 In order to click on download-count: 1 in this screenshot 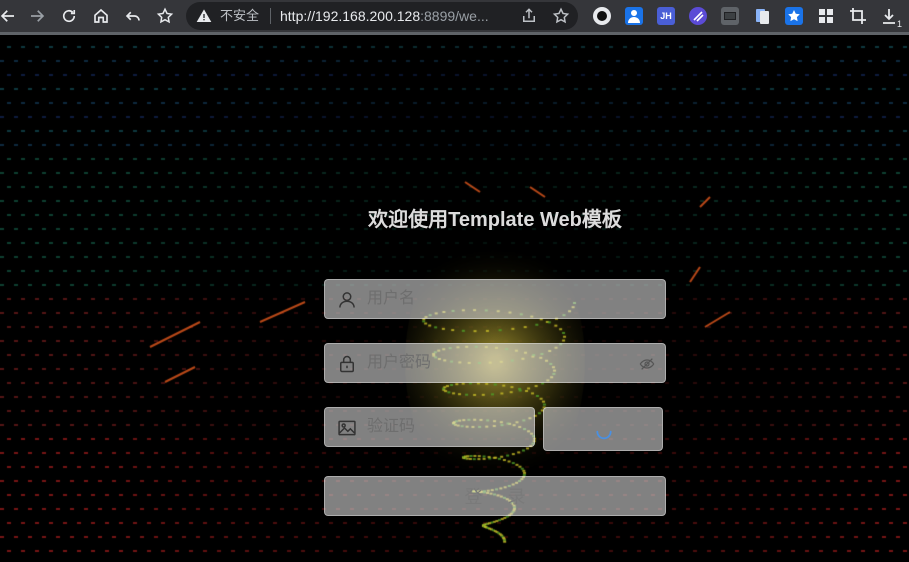, I will do `click(899, 24)`.